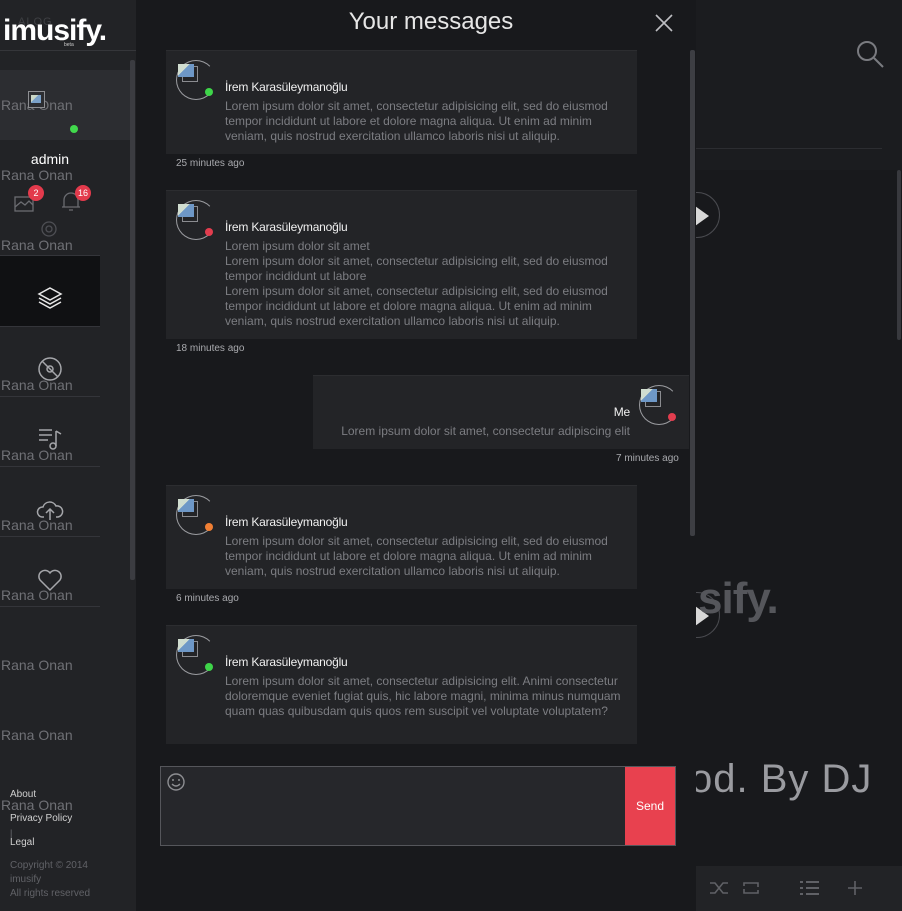 Image resolution: width=902 pixels, height=911 pixels. I want to click on avatar, so click(36, 99).